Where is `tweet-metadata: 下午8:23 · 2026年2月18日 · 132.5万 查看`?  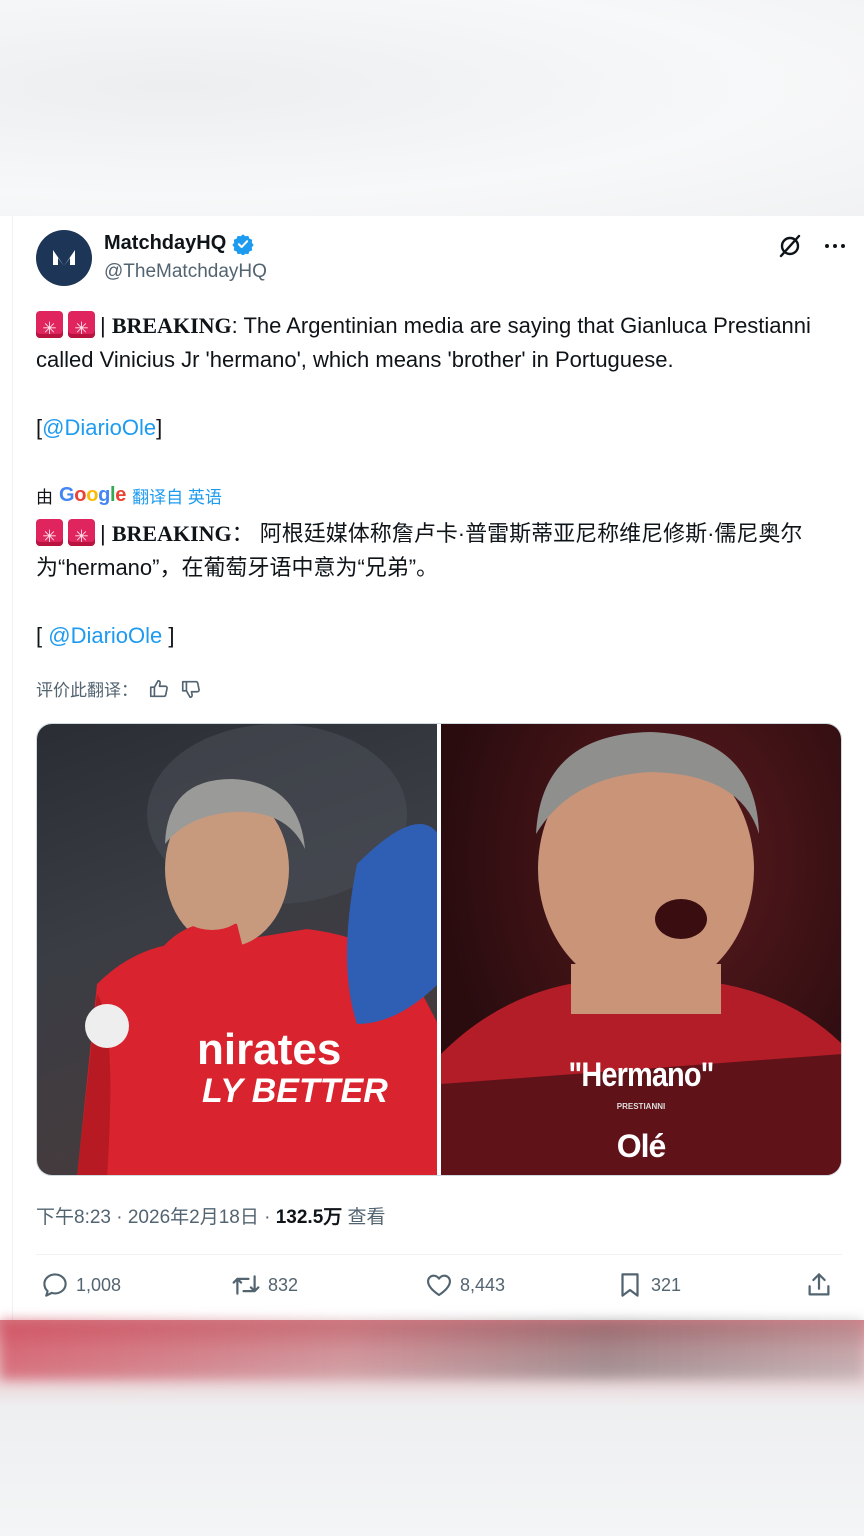
tweet-metadata: 下午8:23 · 2026年2月18日 · 132.5万 查看 is located at coordinates (211, 1215).